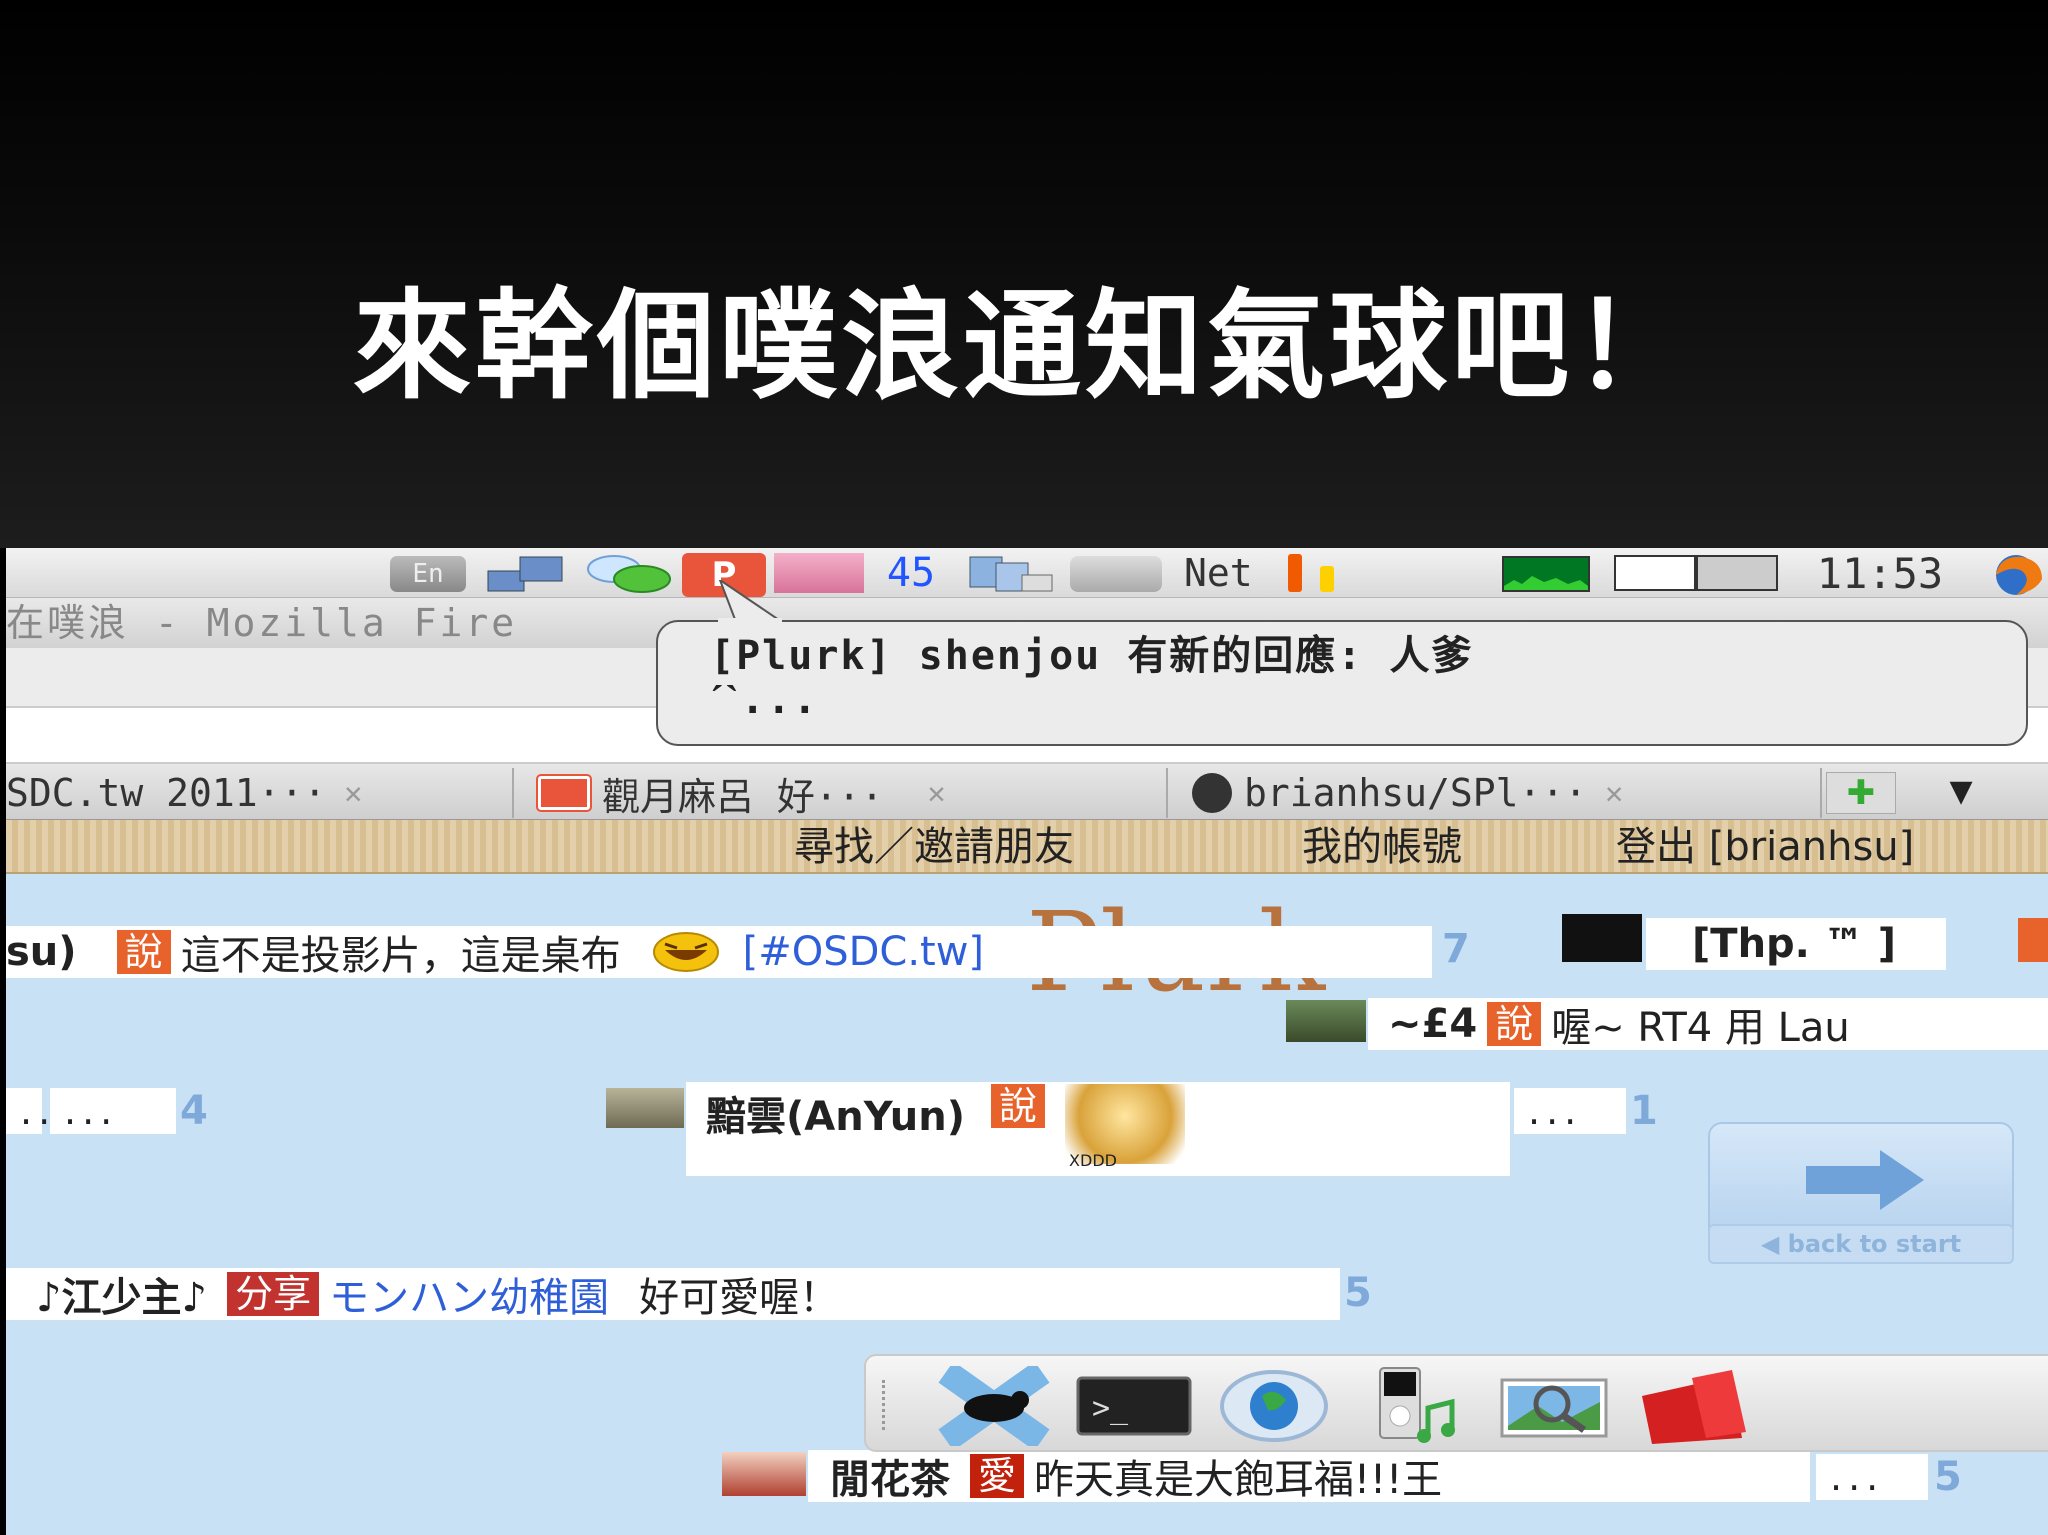 The width and height of the screenshot is (2048, 1535). Describe the element at coordinates (1416, 793) in the screenshot. I see `tab-label: brianhsu/SPl···` at that location.